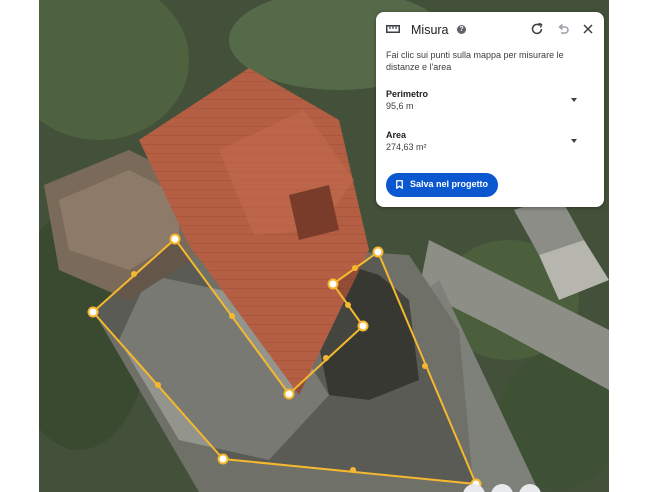 This screenshot has height=492, width=648. I want to click on perimeter-label: Perimetro, so click(407, 94).